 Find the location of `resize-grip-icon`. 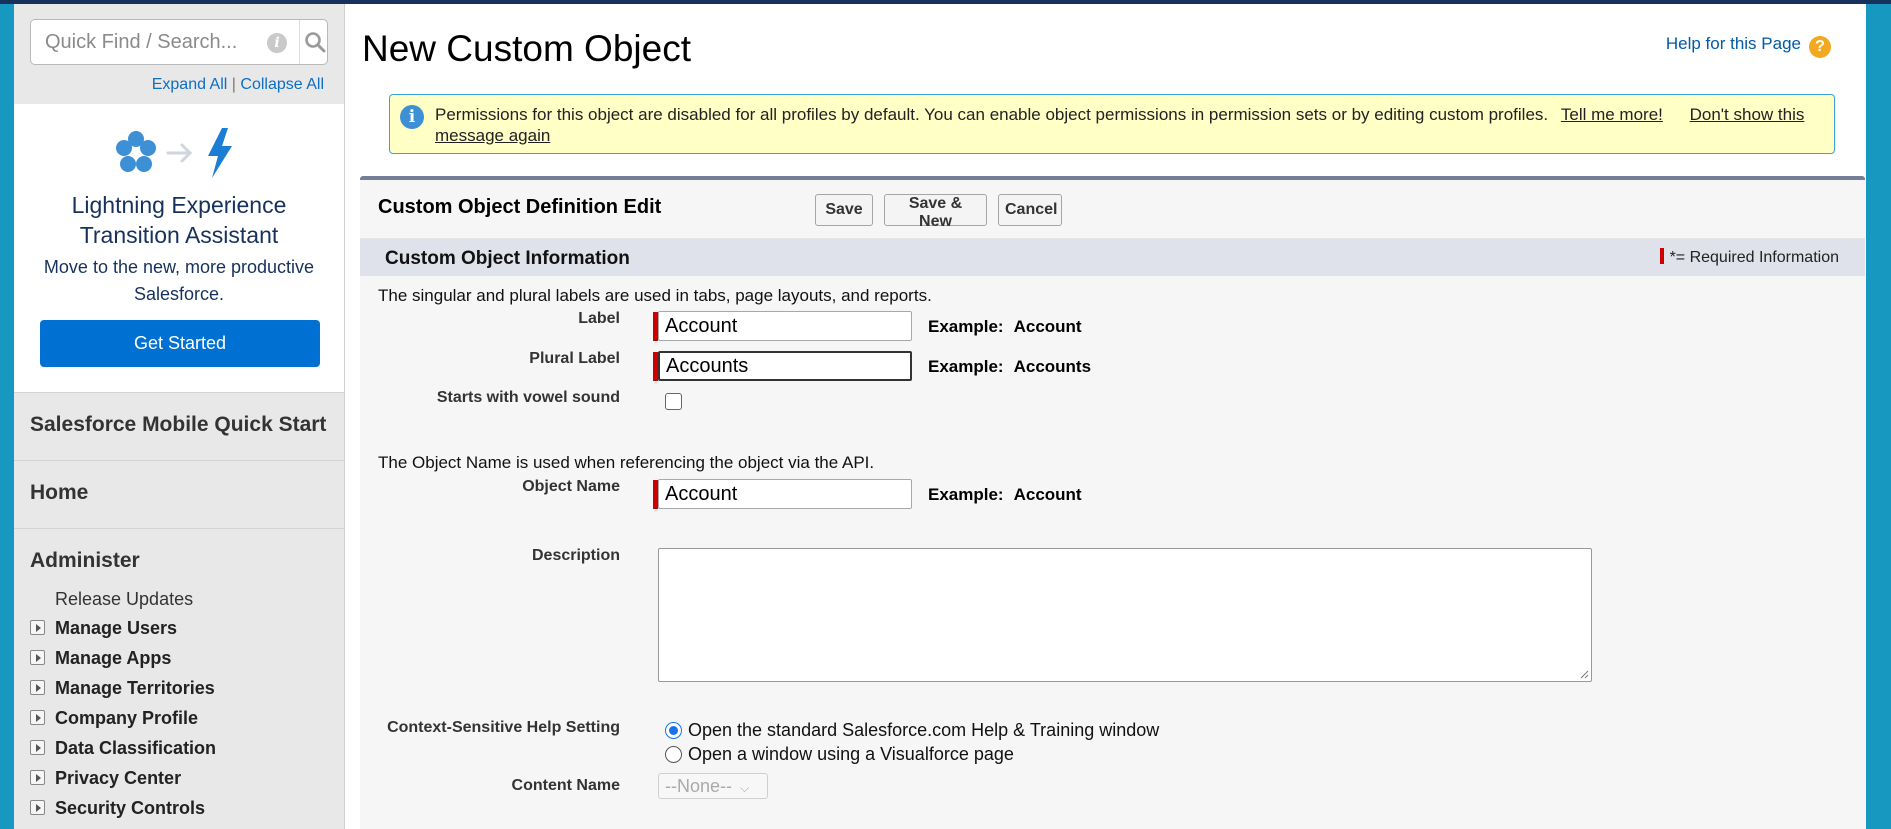

resize-grip-icon is located at coordinates (1584, 674).